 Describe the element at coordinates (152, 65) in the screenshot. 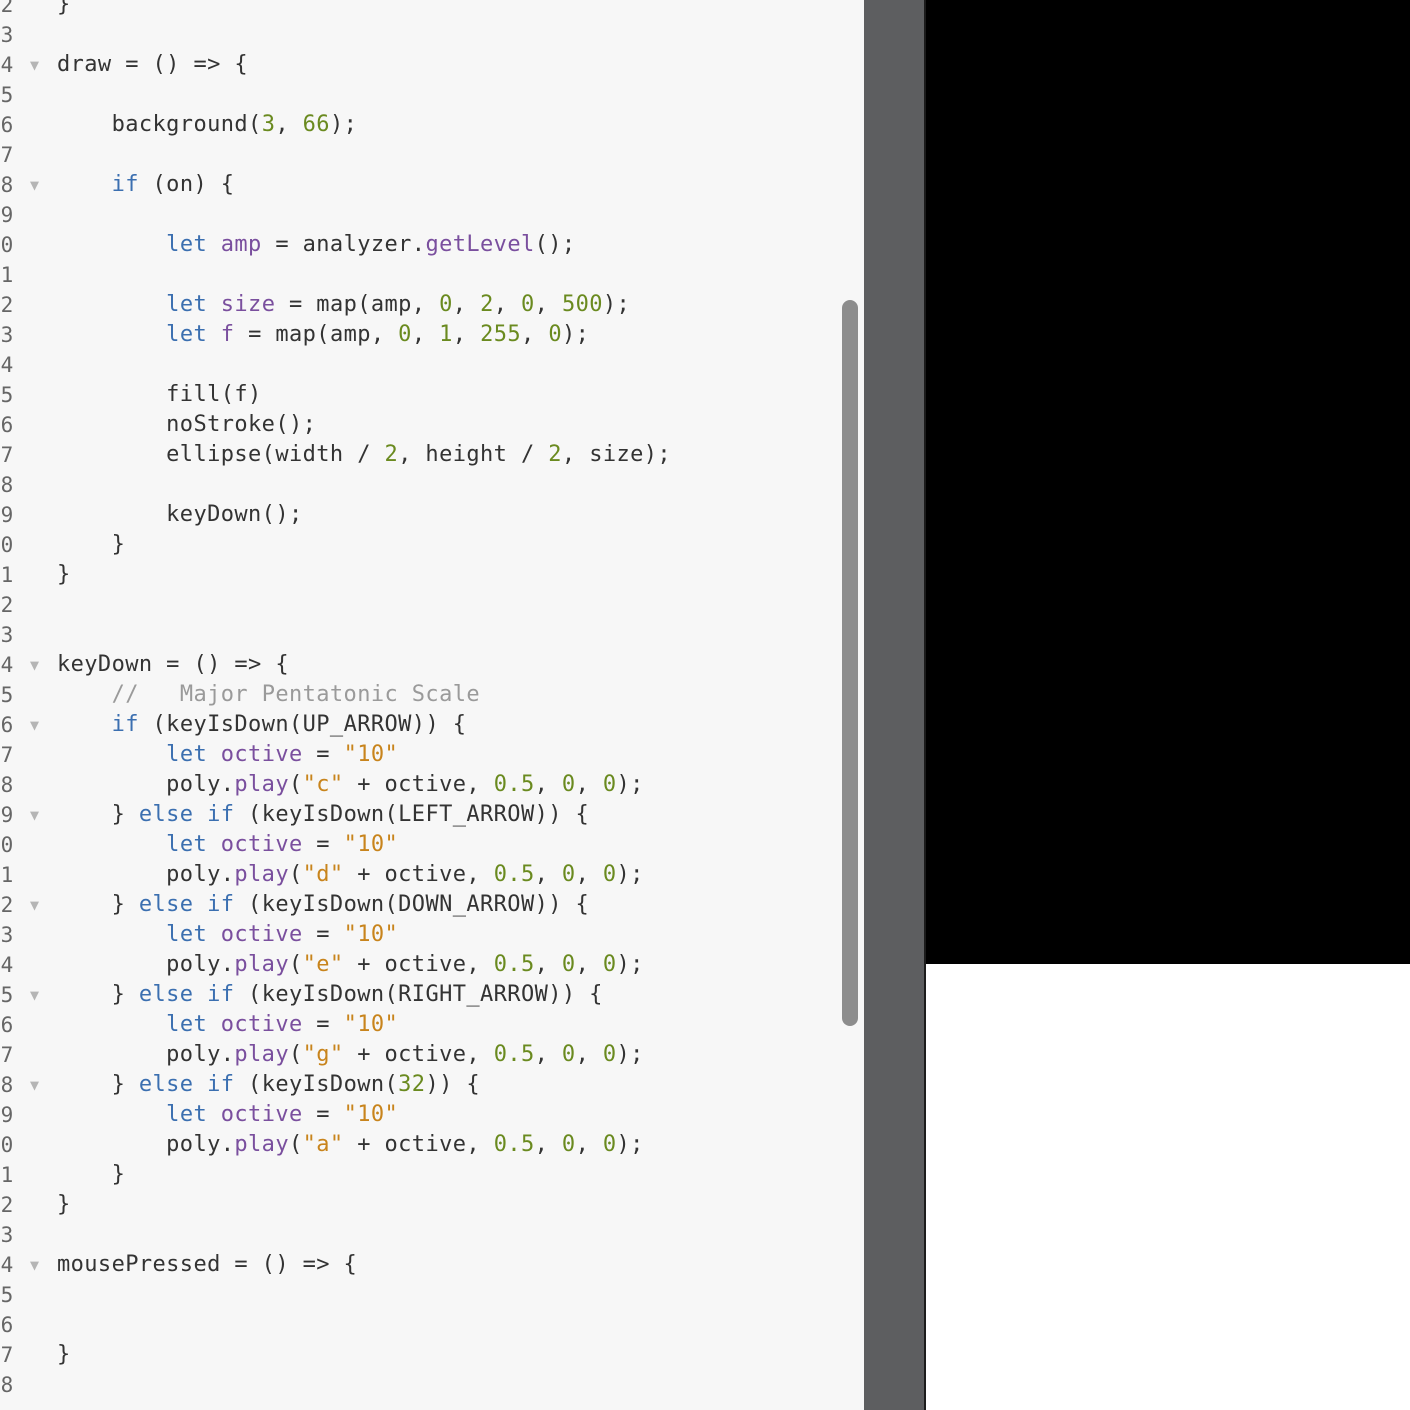

I see `code-text: draw = () => {` at that location.